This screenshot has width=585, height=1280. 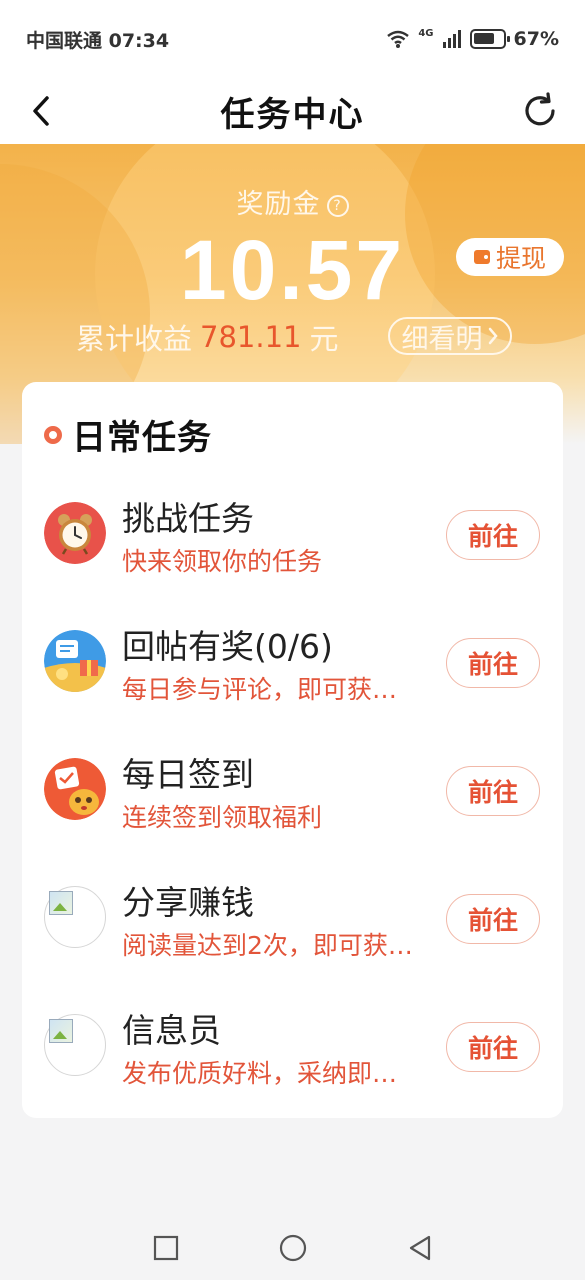 I want to click on task-item: 挑战任务 快来领取你的任务 前往, so click(x=292, y=547).